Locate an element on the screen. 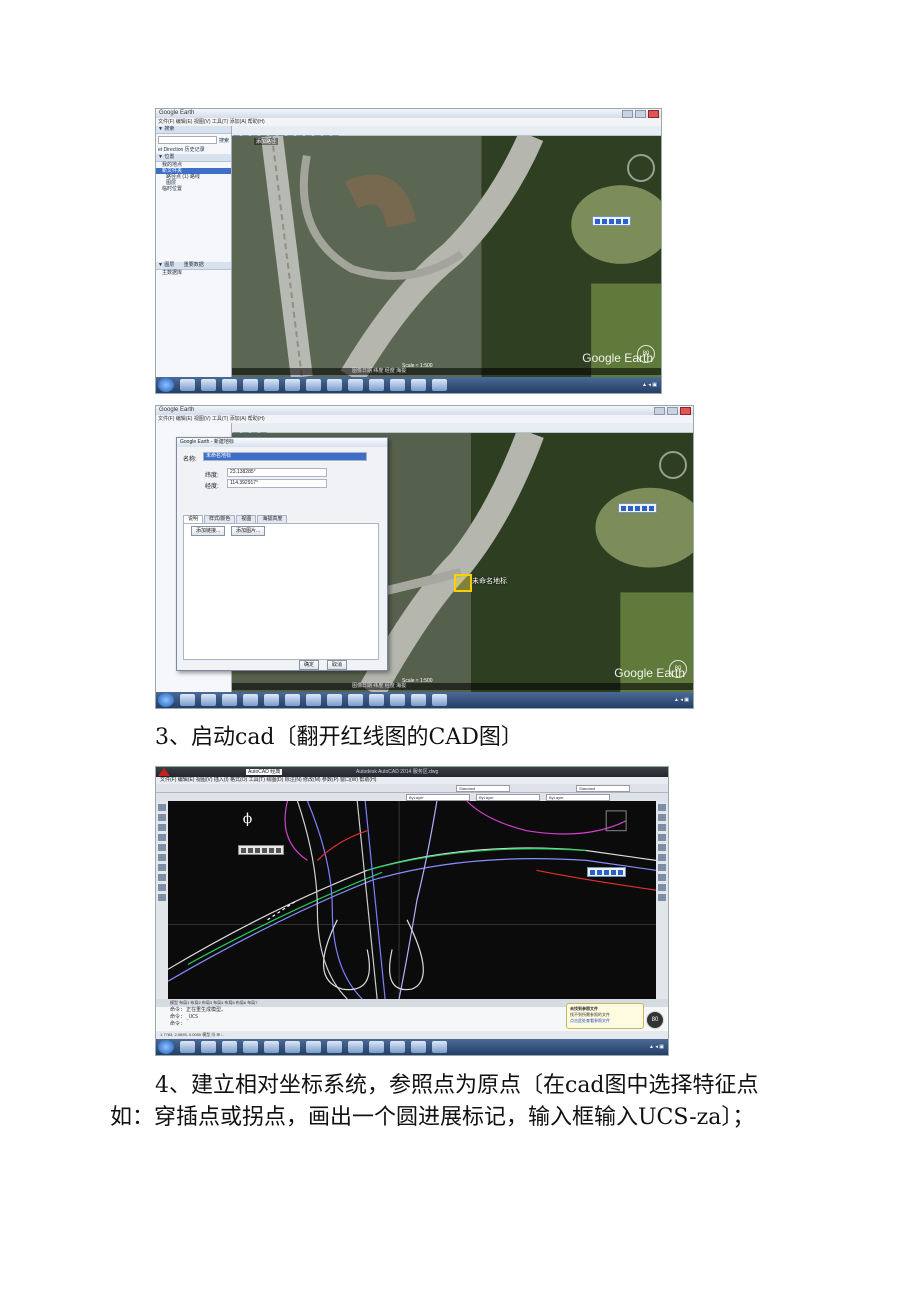 Image resolution: width=920 pixels, height=1302 pixels. status-bar: 1.7783, 2.0695, 0.0000 模型 ▦ ⊞ ∟ is located at coordinates (412, 1035).